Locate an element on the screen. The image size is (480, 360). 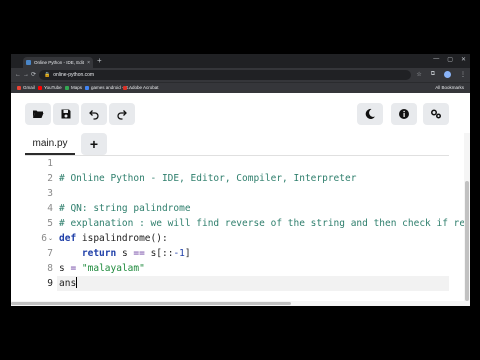
bookmark-youtube: YouTube is located at coordinates (50, 87).